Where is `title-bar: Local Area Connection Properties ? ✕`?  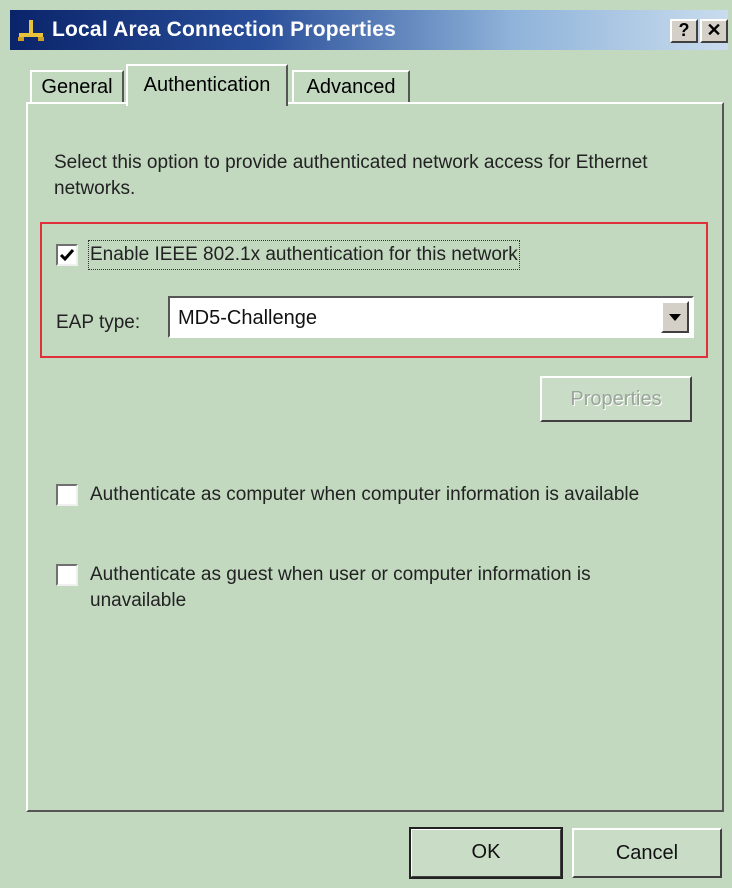 title-bar: Local Area Connection Properties ? ✕ is located at coordinates (369, 30).